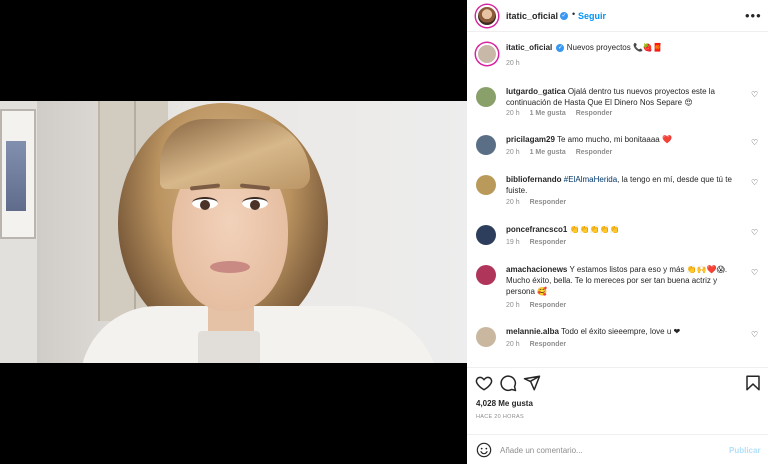 The width and height of the screenshot is (768, 464). I want to click on publish-button: Publicar, so click(745, 450).